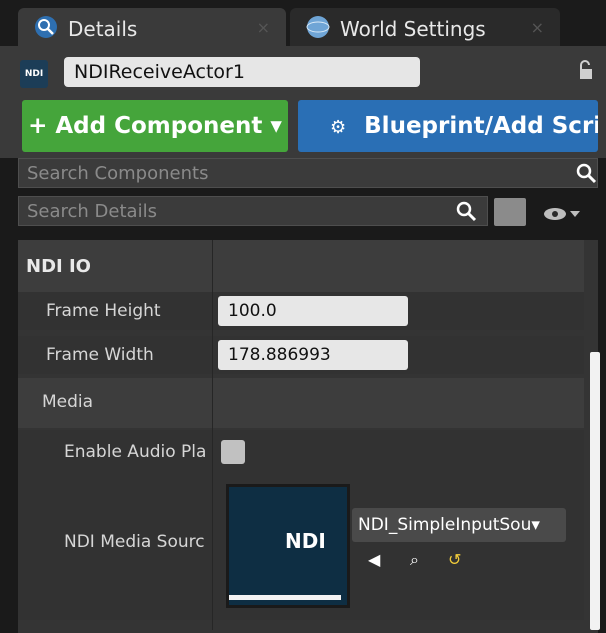 The image size is (606, 633). I want to click on tab-details: Details ×, so click(152, 27).